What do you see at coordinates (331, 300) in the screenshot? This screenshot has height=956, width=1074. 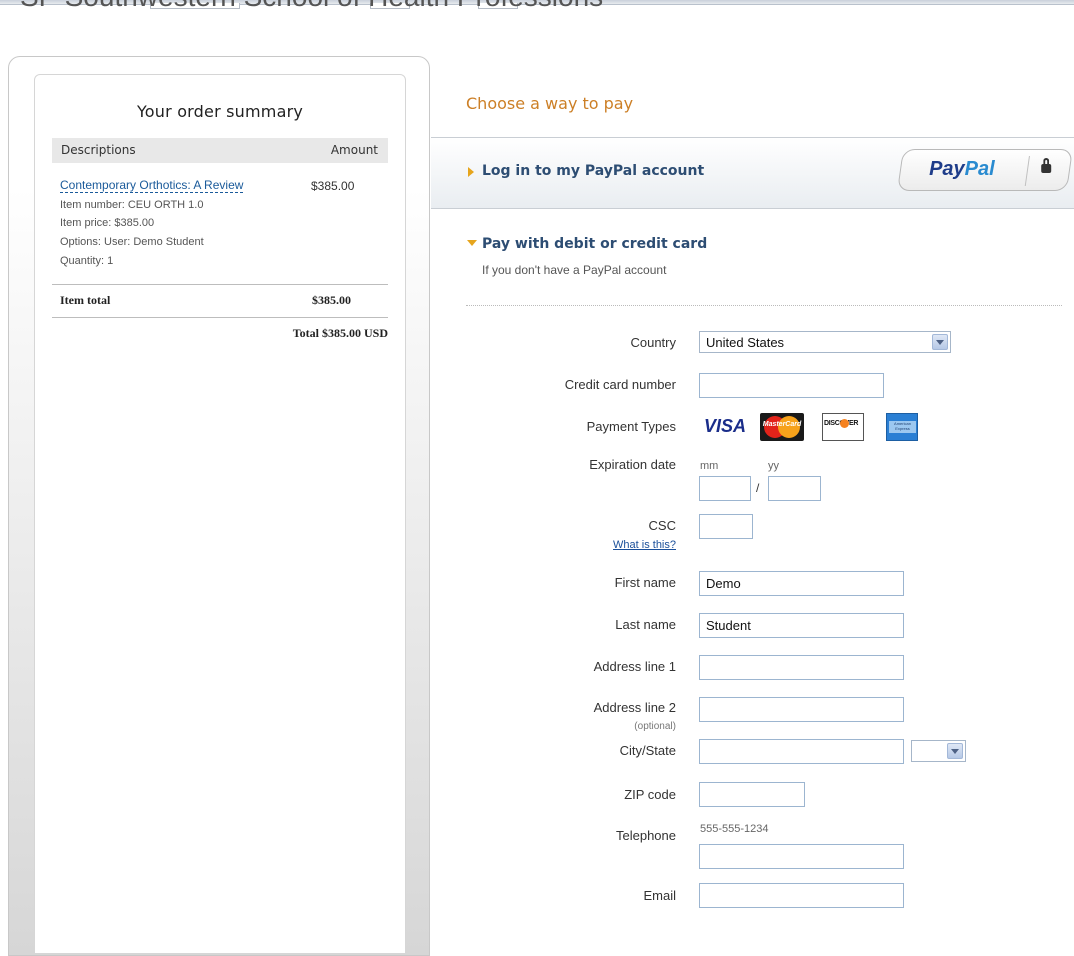 I see `item-total-value: $385.00` at bounding box center [331, 300].